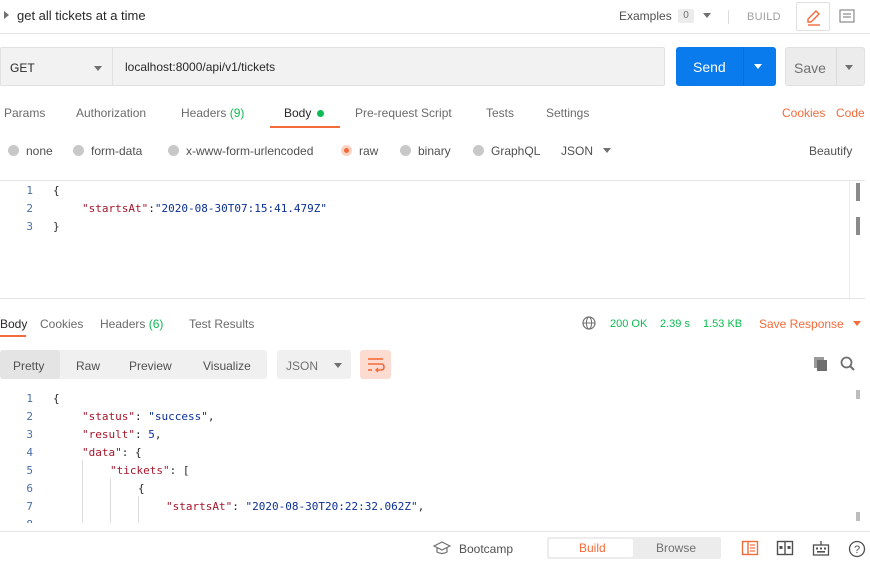 The image size is (870, 562). Describe the element at coordinates (111, 113) in the screenshot. I see `tab-authorization: Authorization` at that location.